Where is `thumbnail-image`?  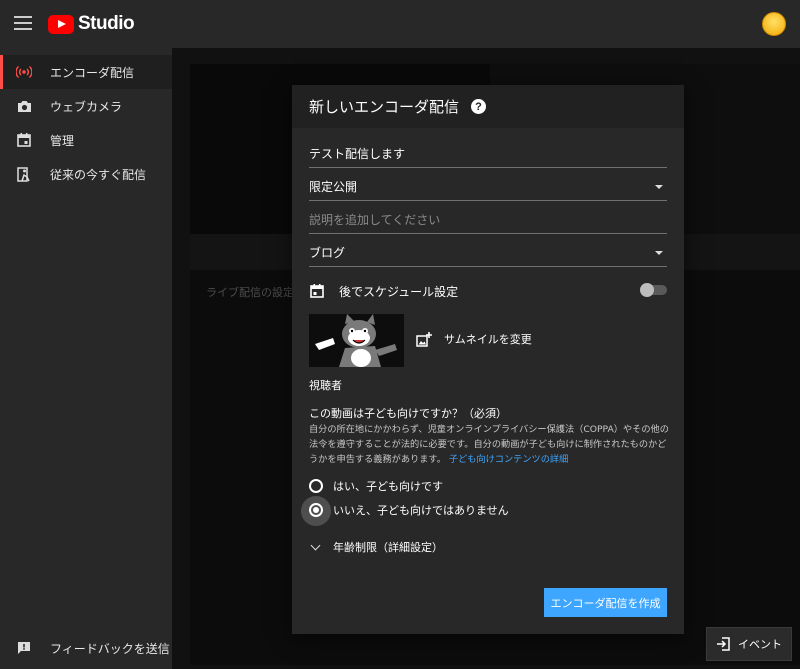 thumbnail-image is located at coordinates (356, 340).